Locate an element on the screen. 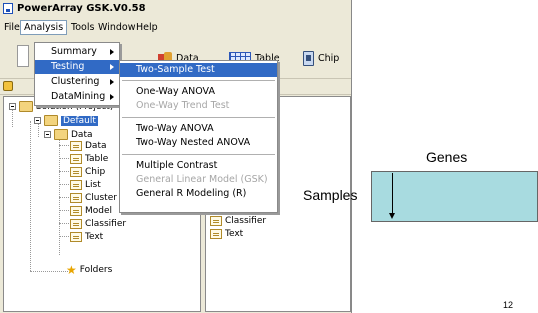  menu-item-testing: Testing is located at coordinates (77, 67).